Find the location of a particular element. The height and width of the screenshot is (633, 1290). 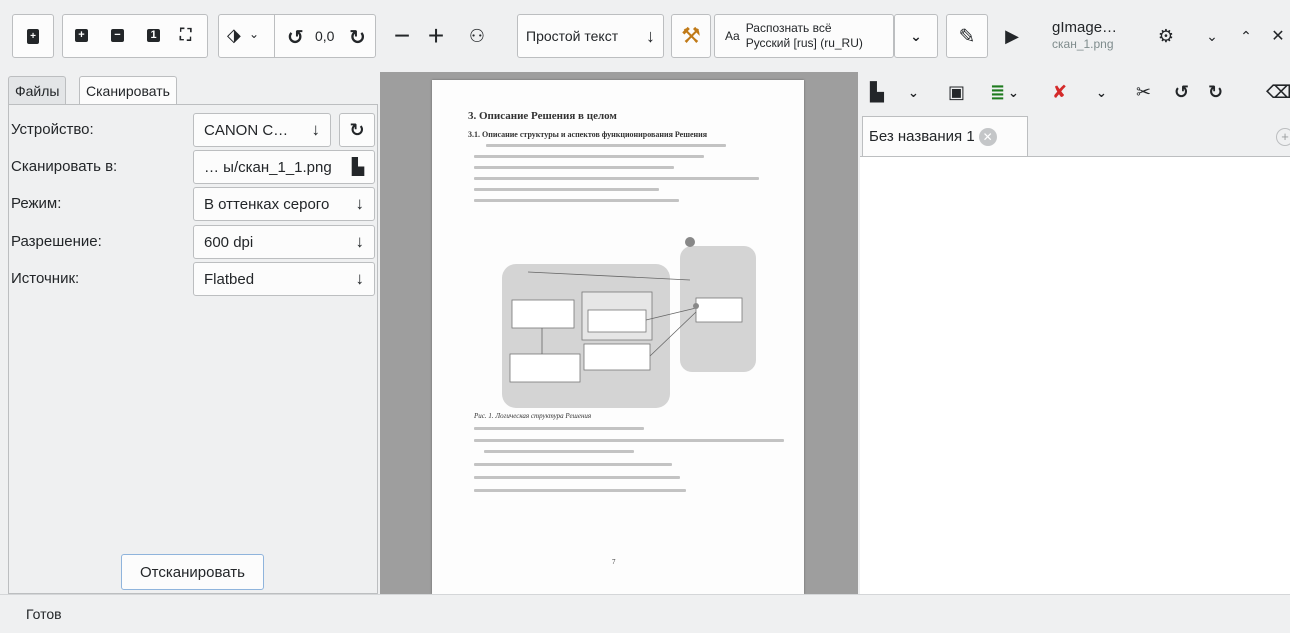

hammer-icon: ⚒ is located at coordinates (691, 35).